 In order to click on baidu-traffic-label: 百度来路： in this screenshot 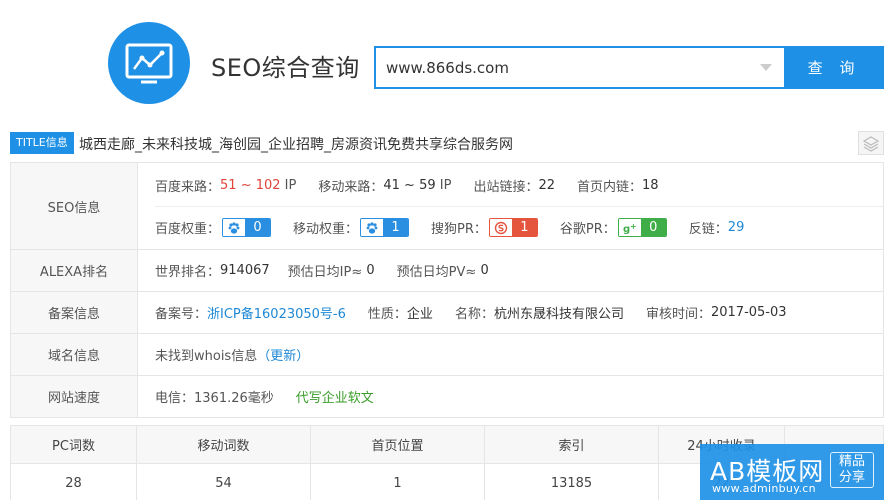, I will do `click(188, 187)`.